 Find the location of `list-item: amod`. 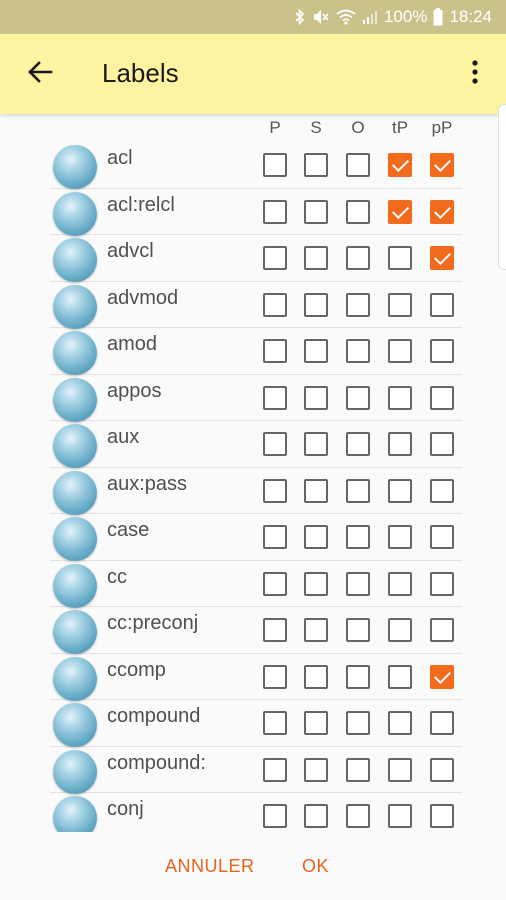

list-item: amod is located at coordinates (256, 351).